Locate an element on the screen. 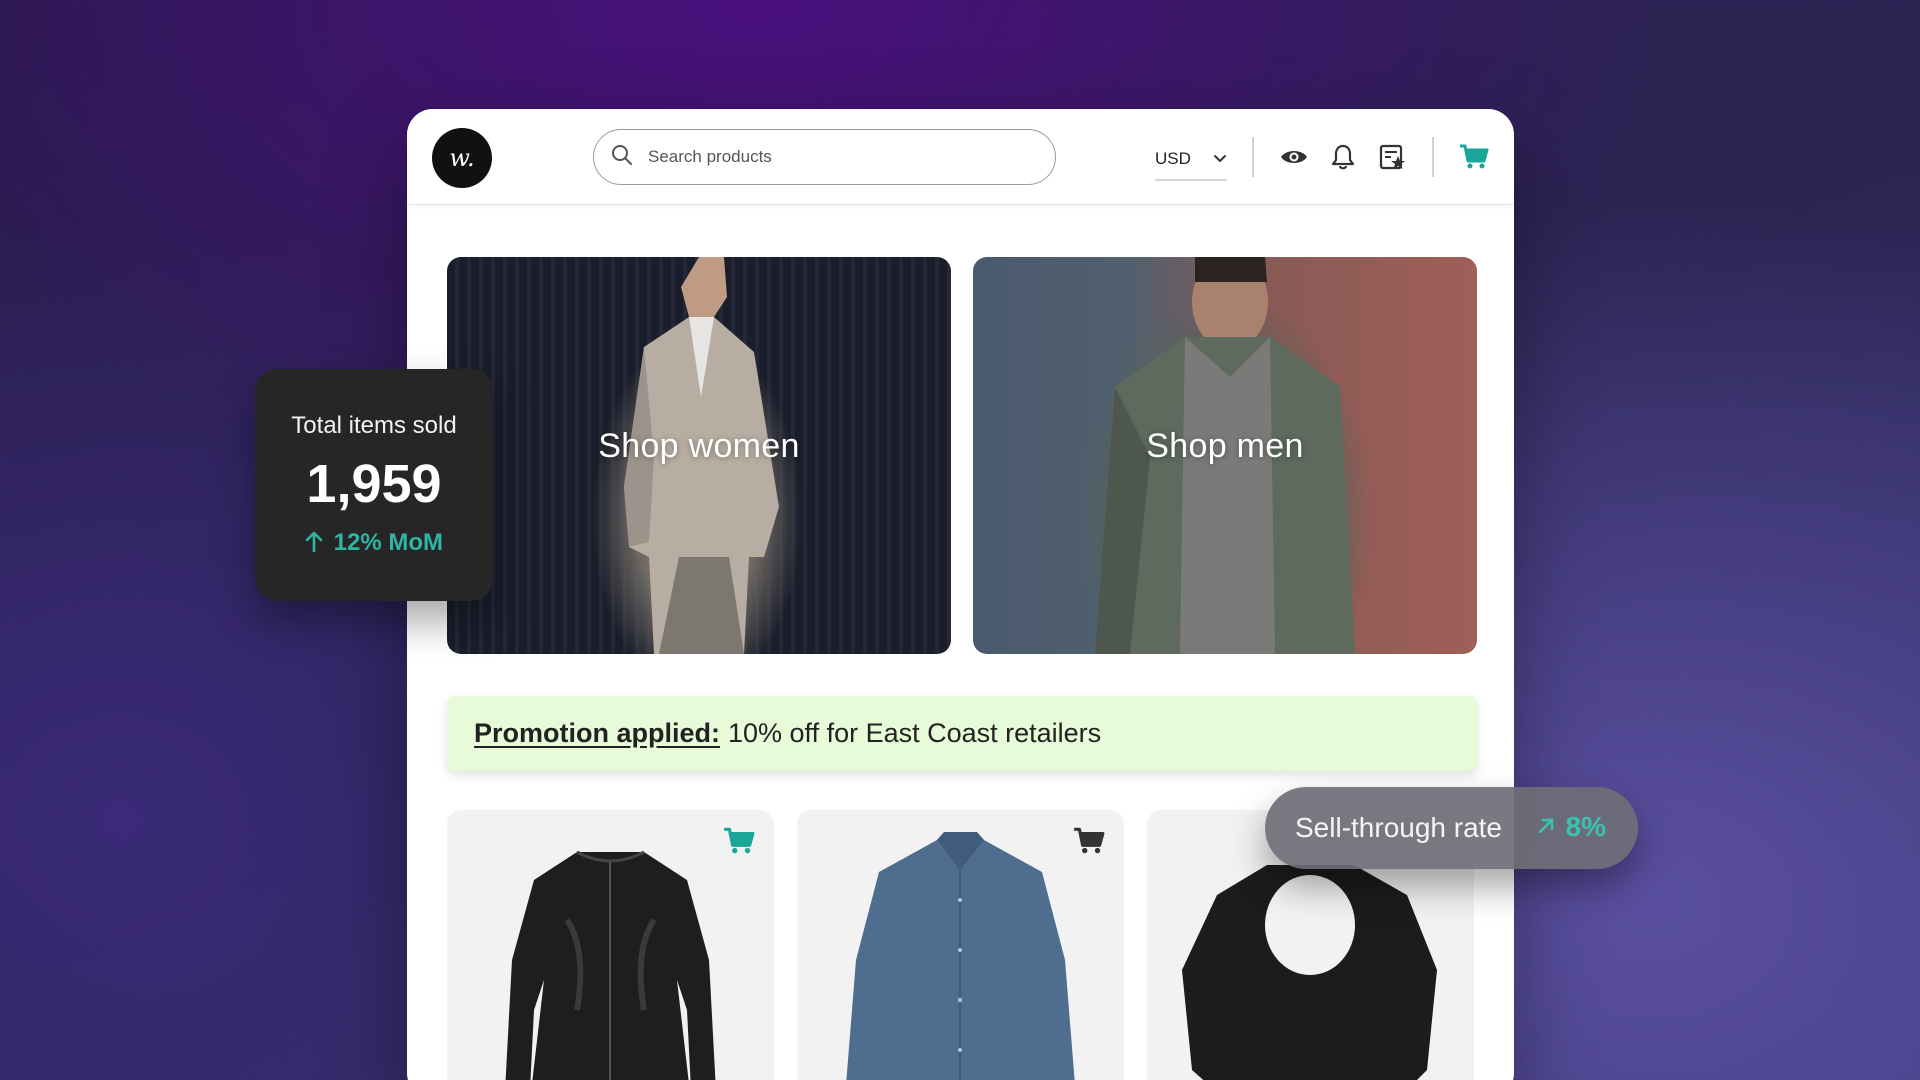 This screenshot has height=1080, width=1920. product-card-leather-dress is located at coordinates (610, 945).